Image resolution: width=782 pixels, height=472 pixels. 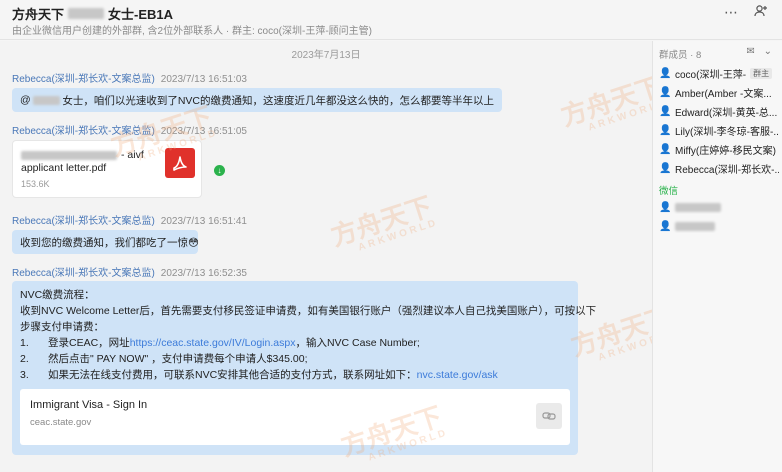 I want to click on emoji-flushed: 😳, so click(x=193, y=243).